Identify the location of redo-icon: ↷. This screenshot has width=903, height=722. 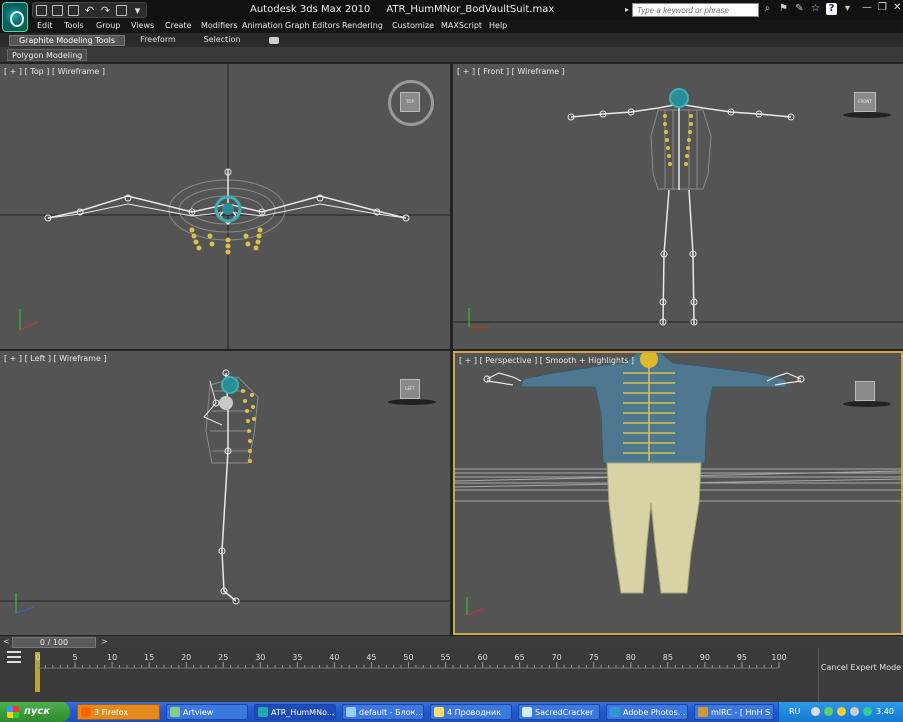
(105, 10).